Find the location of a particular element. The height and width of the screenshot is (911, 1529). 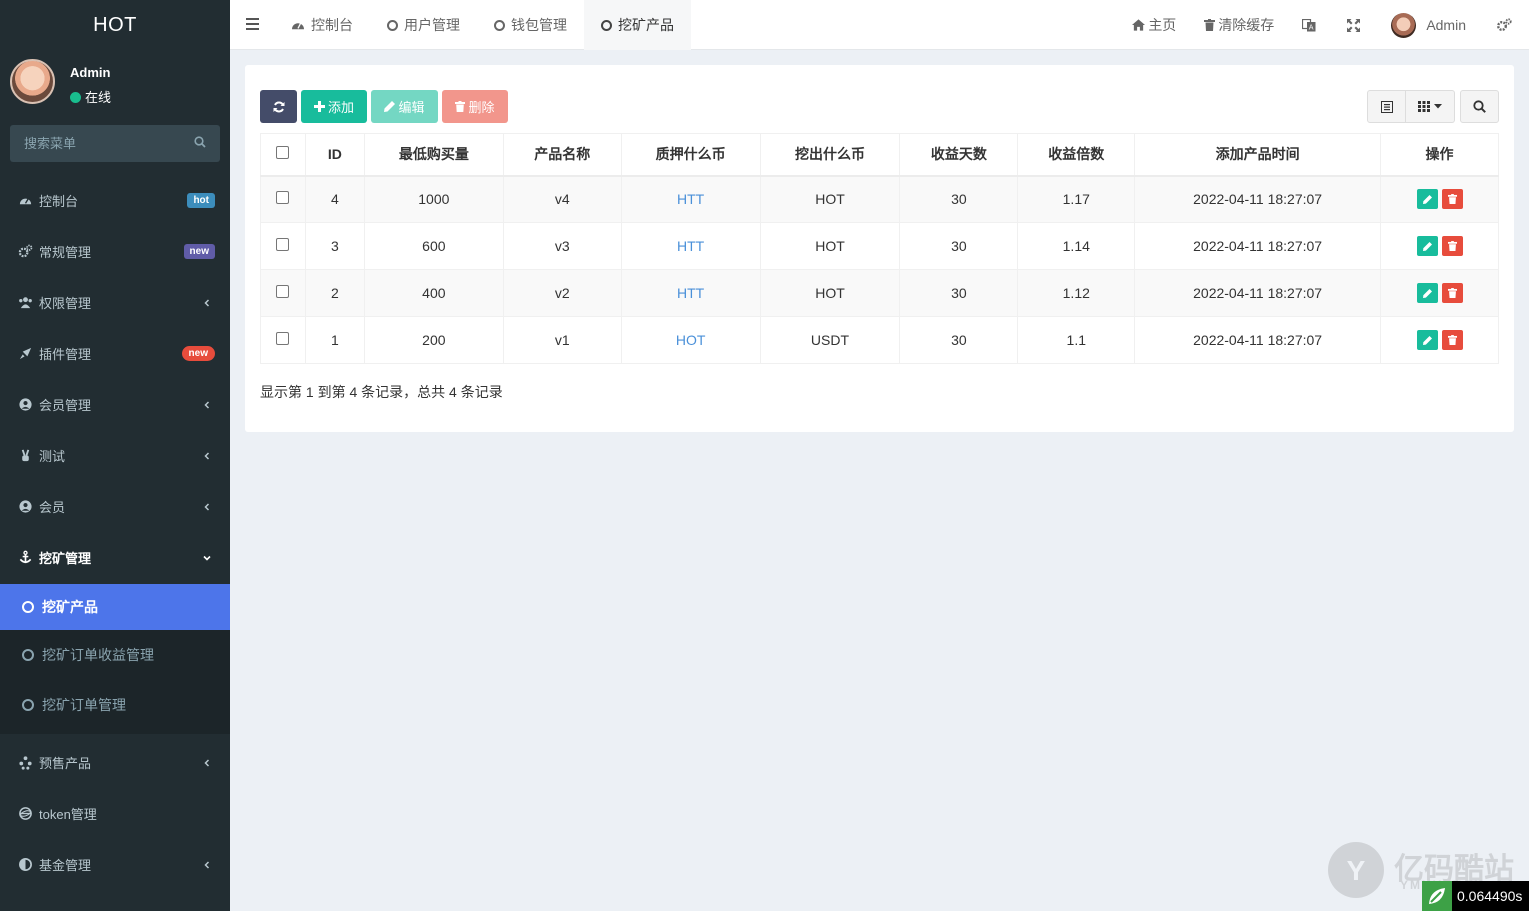

fullscreen-button is located at coordinates (1355, 25).